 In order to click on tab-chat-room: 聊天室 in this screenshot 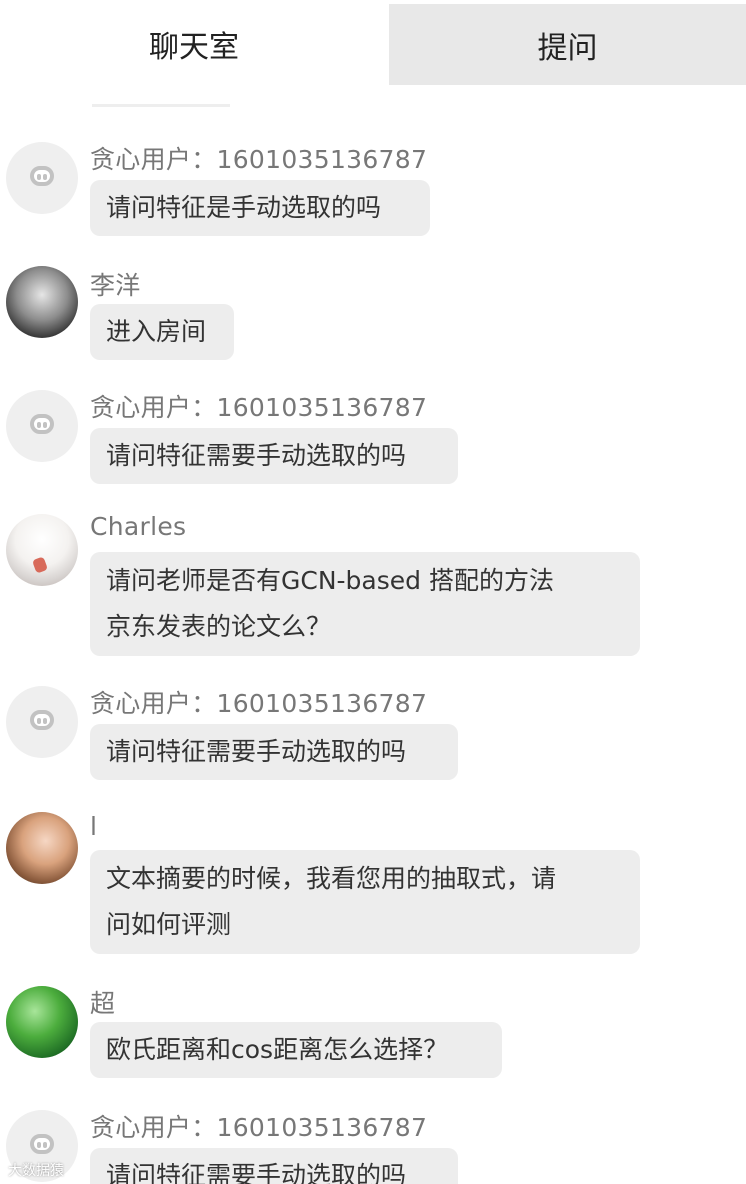, I will do `click(194, 44)`.